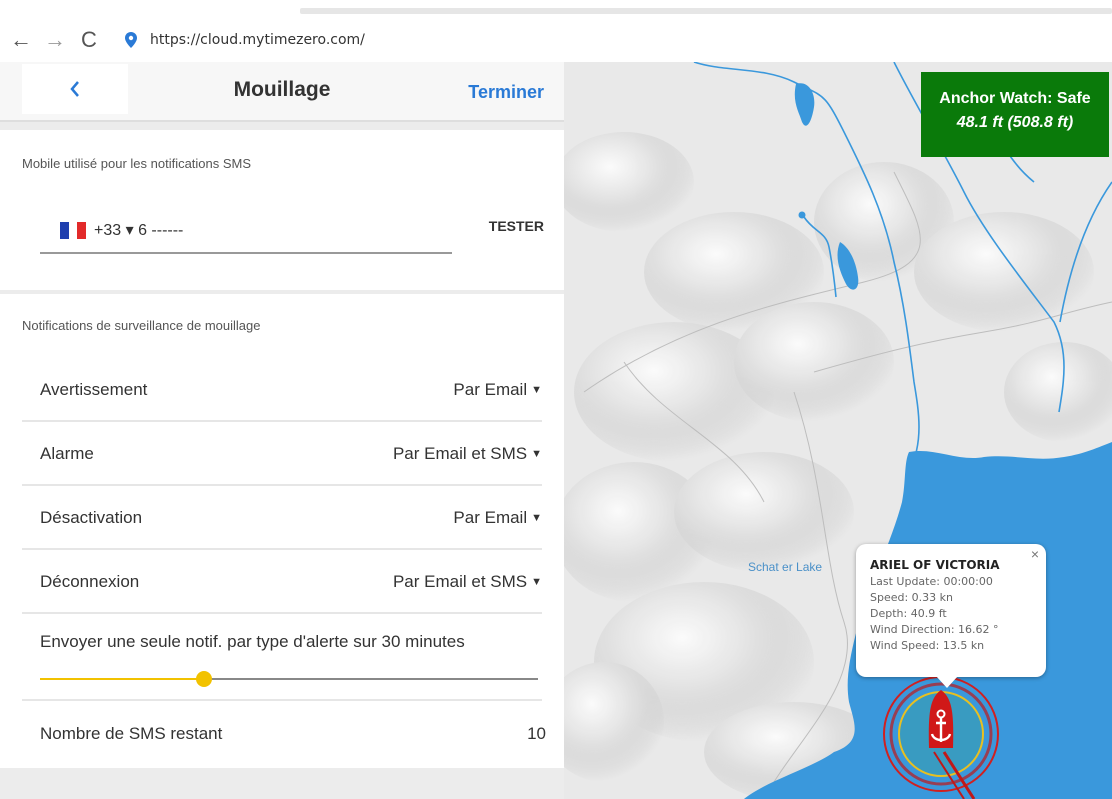 The width and height of the screenshot is (1112, 799). What do you see at coordinates (536, 733) in the screenshot?
I see `sms-remaining-value: 10` at bounding box center [536, 733].